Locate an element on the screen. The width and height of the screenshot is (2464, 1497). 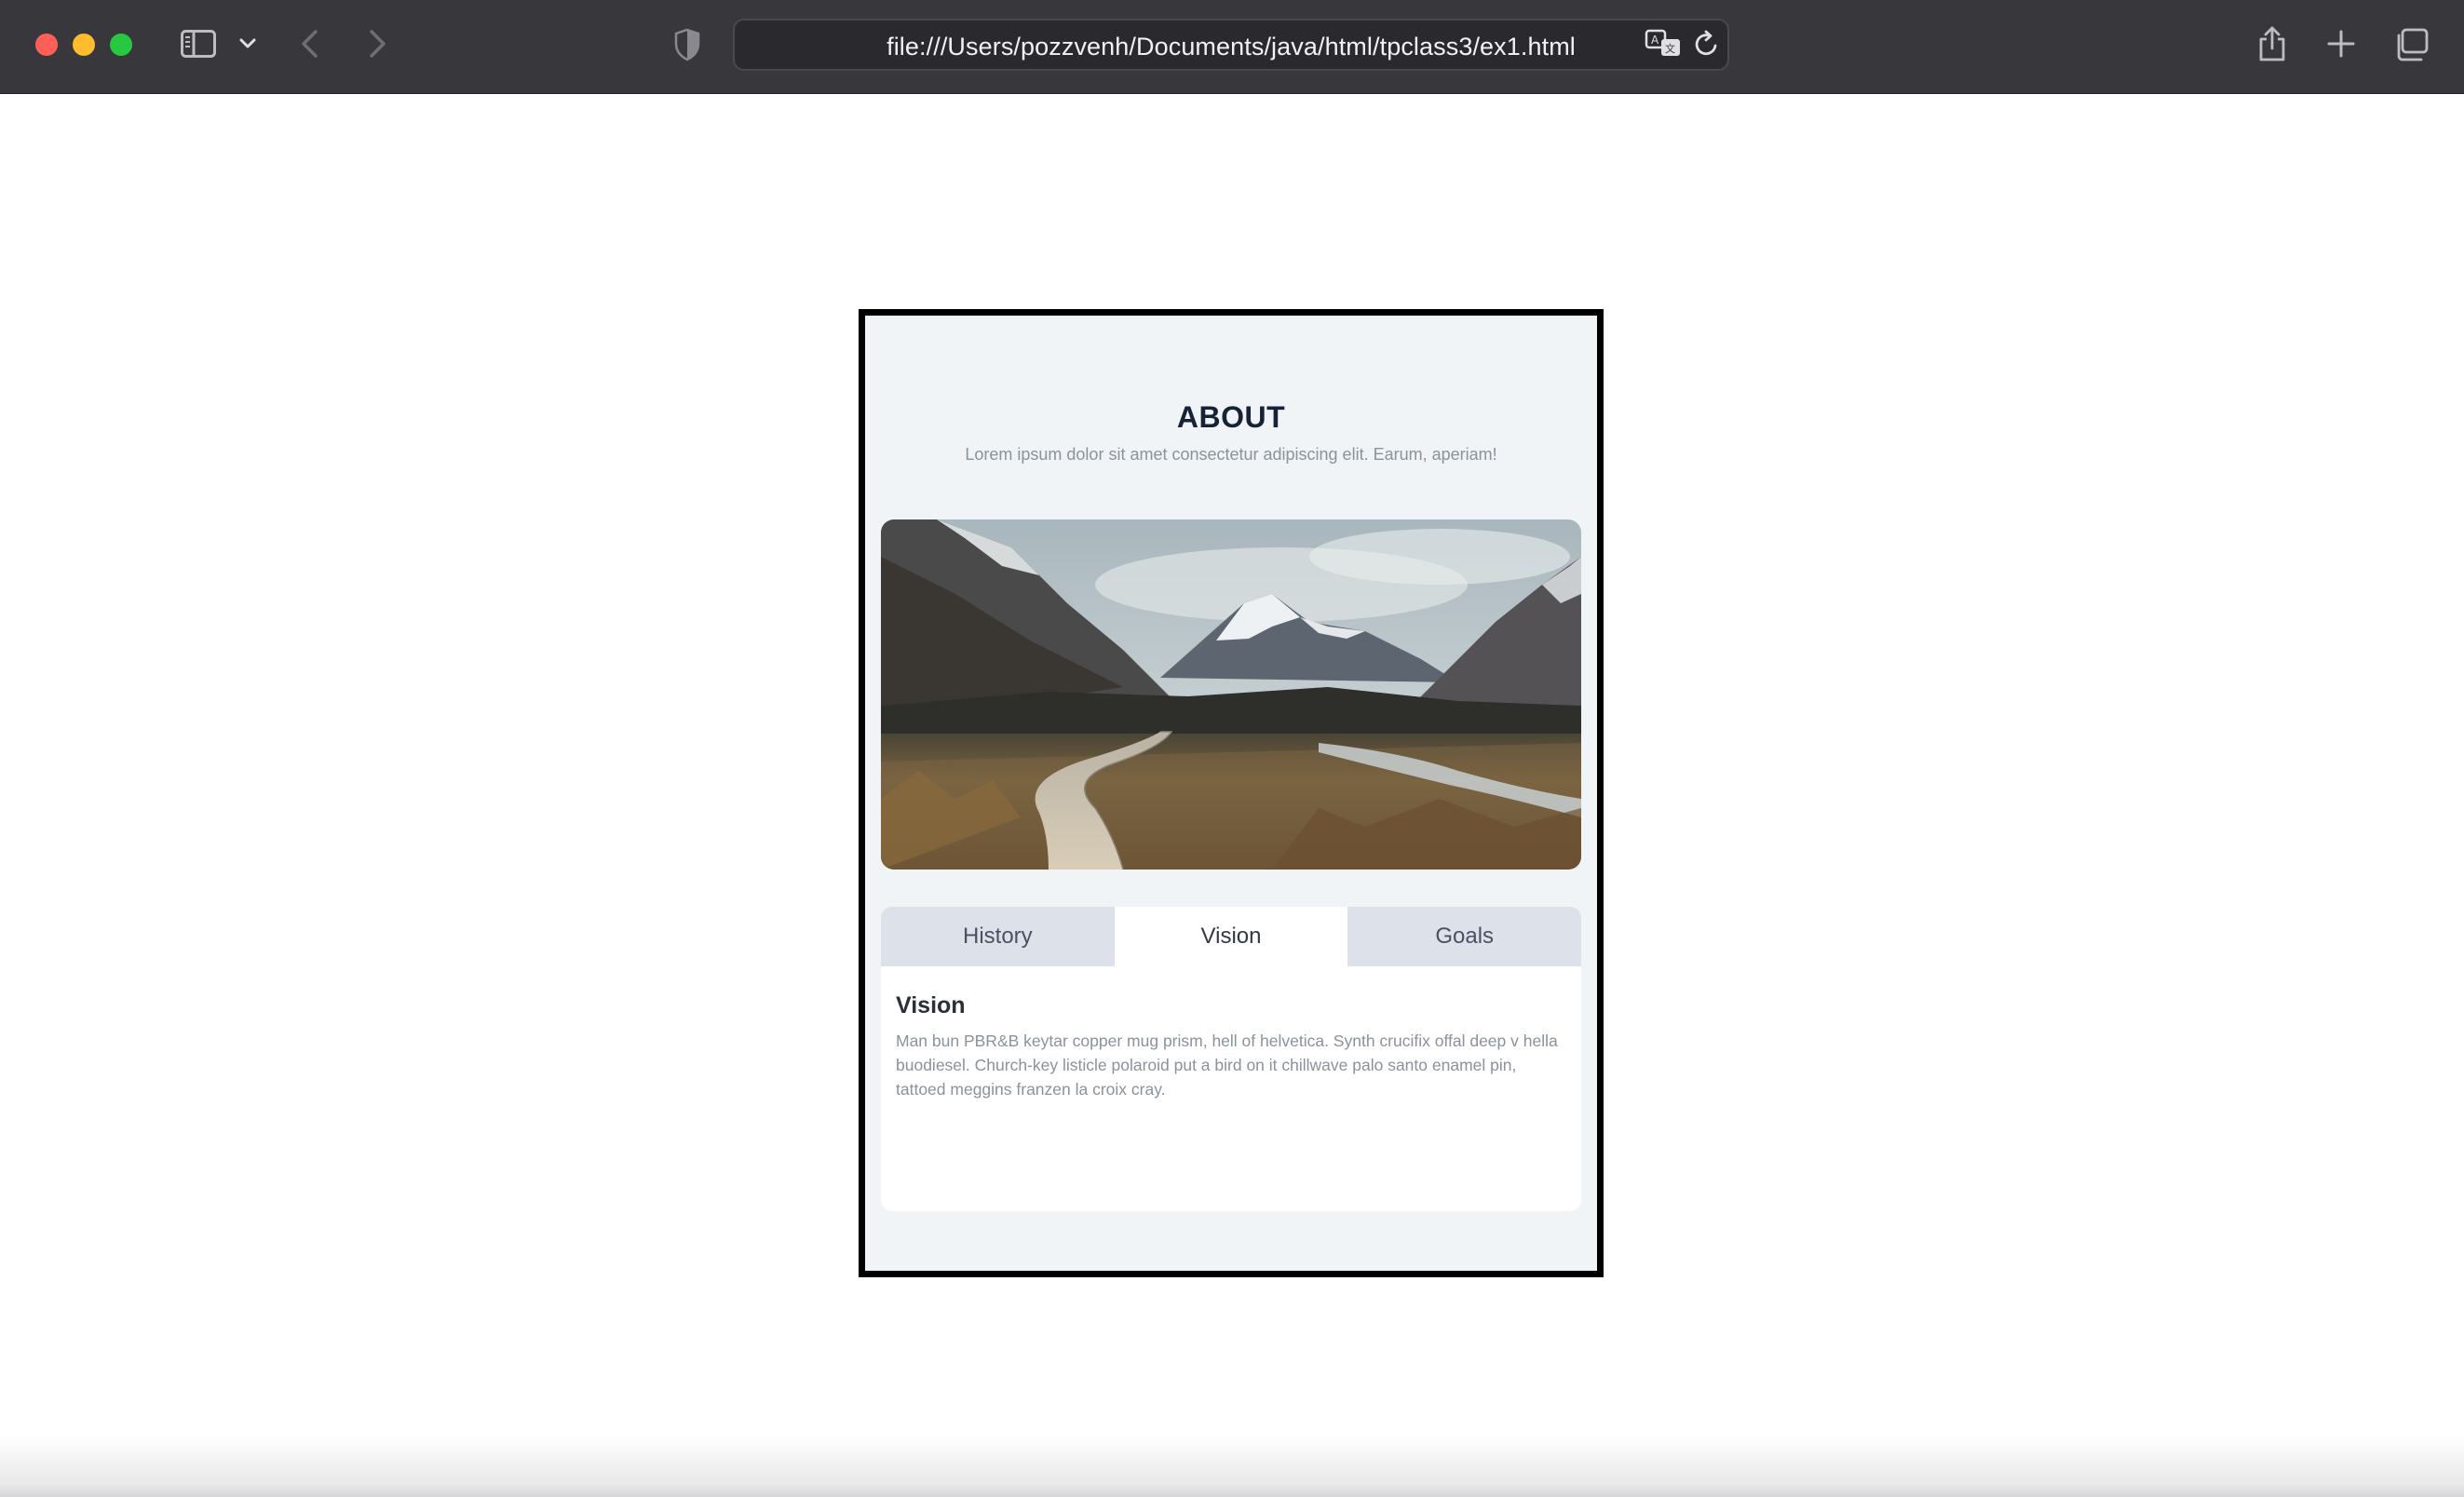
mountain-landscape-image is located at coordinates (1231, 694).